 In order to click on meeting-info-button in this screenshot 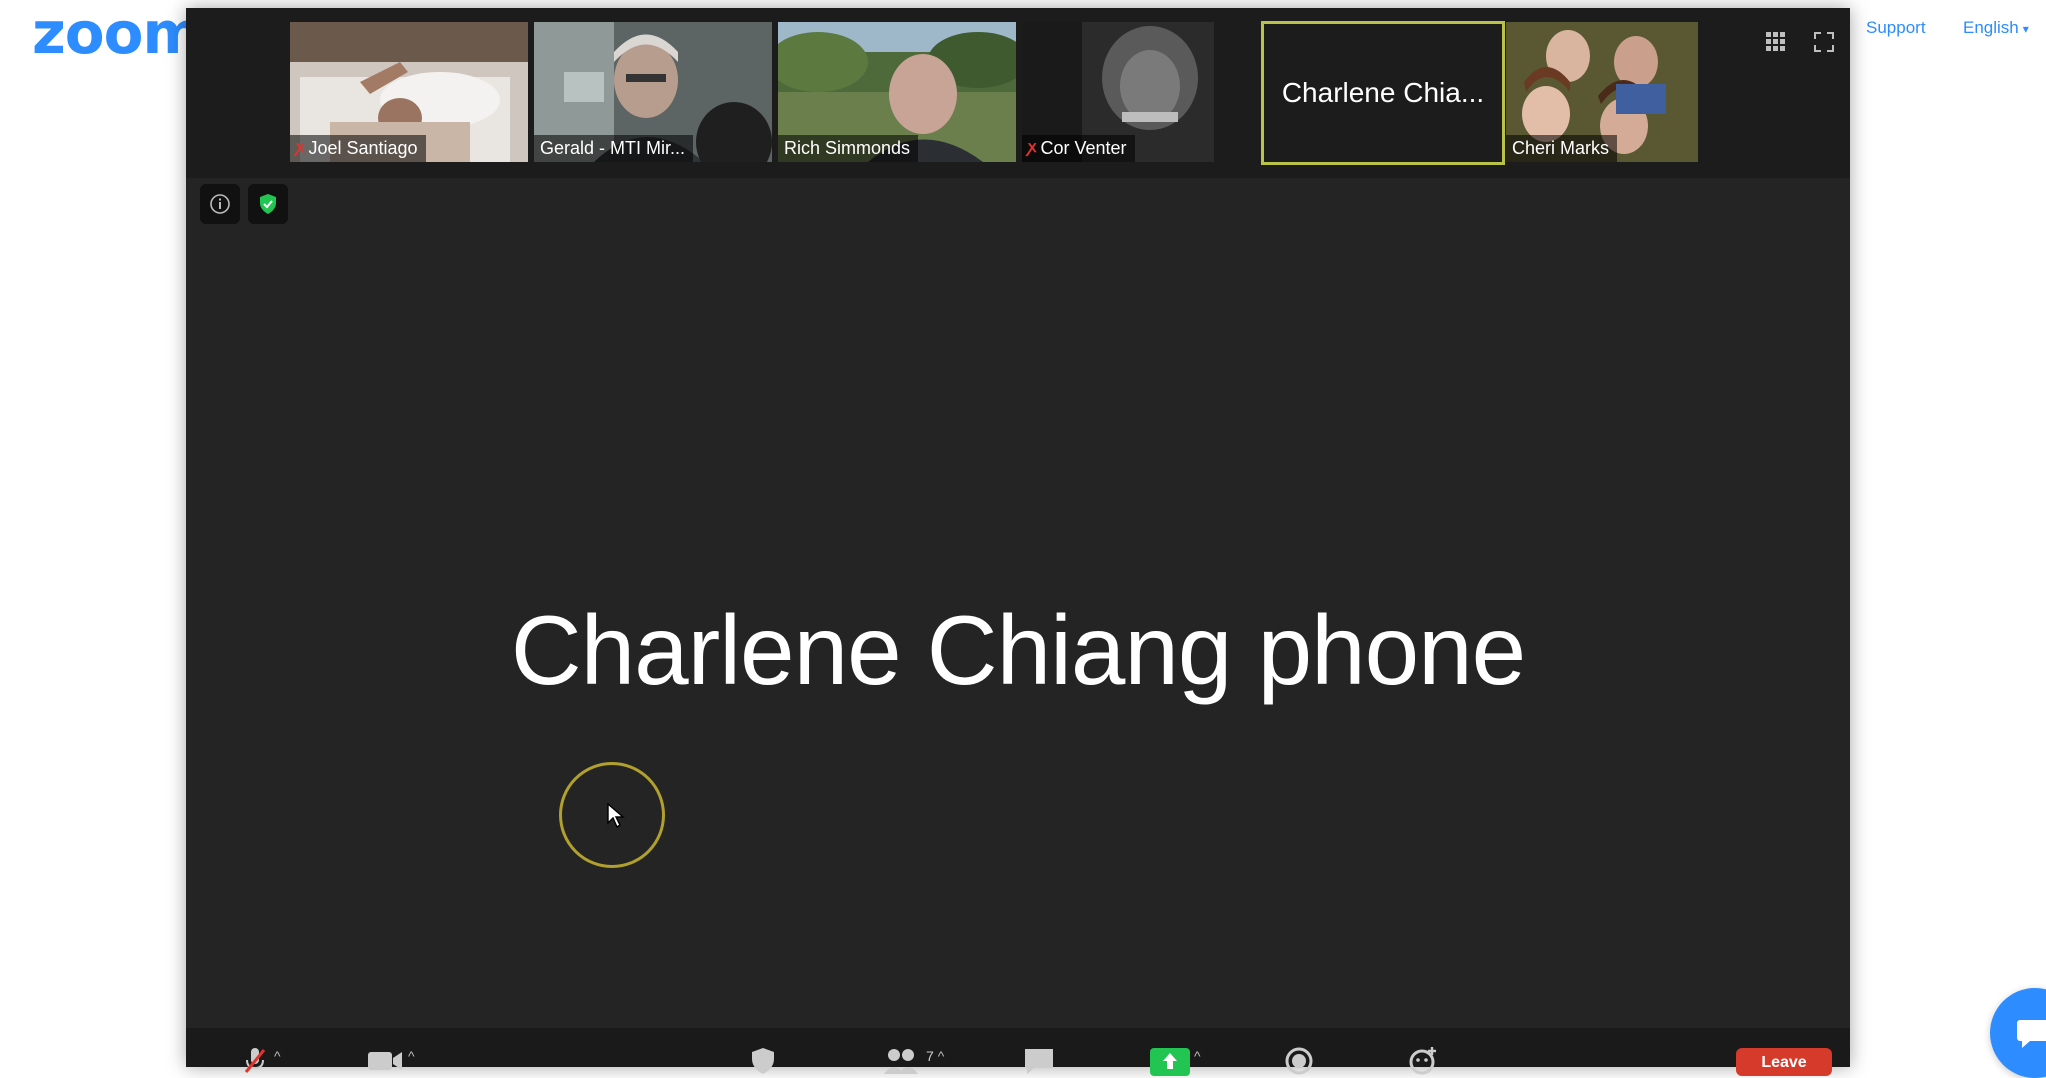, I will do `click(220, 204)`.